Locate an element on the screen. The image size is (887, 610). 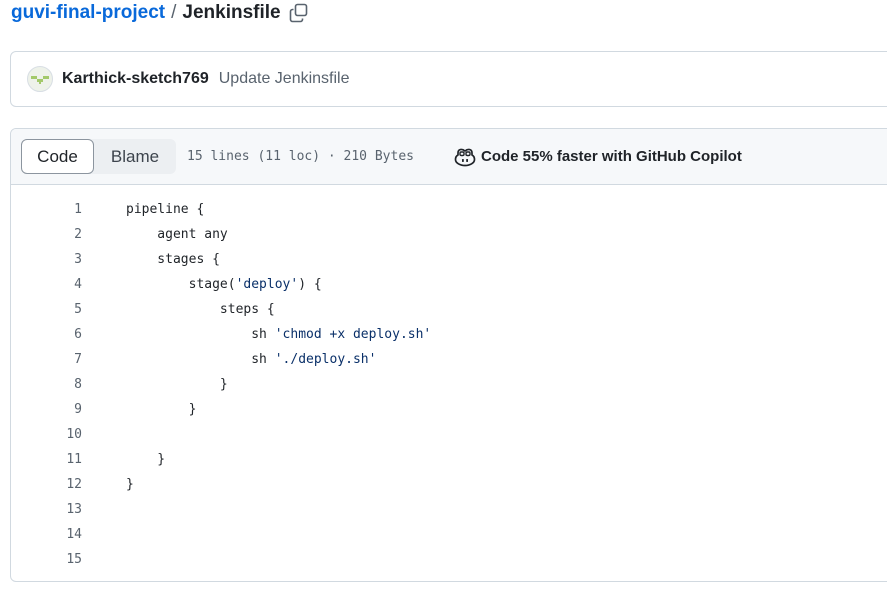
code-line: 7 sh './deploy.sh' is located at coordinates (449, 359).